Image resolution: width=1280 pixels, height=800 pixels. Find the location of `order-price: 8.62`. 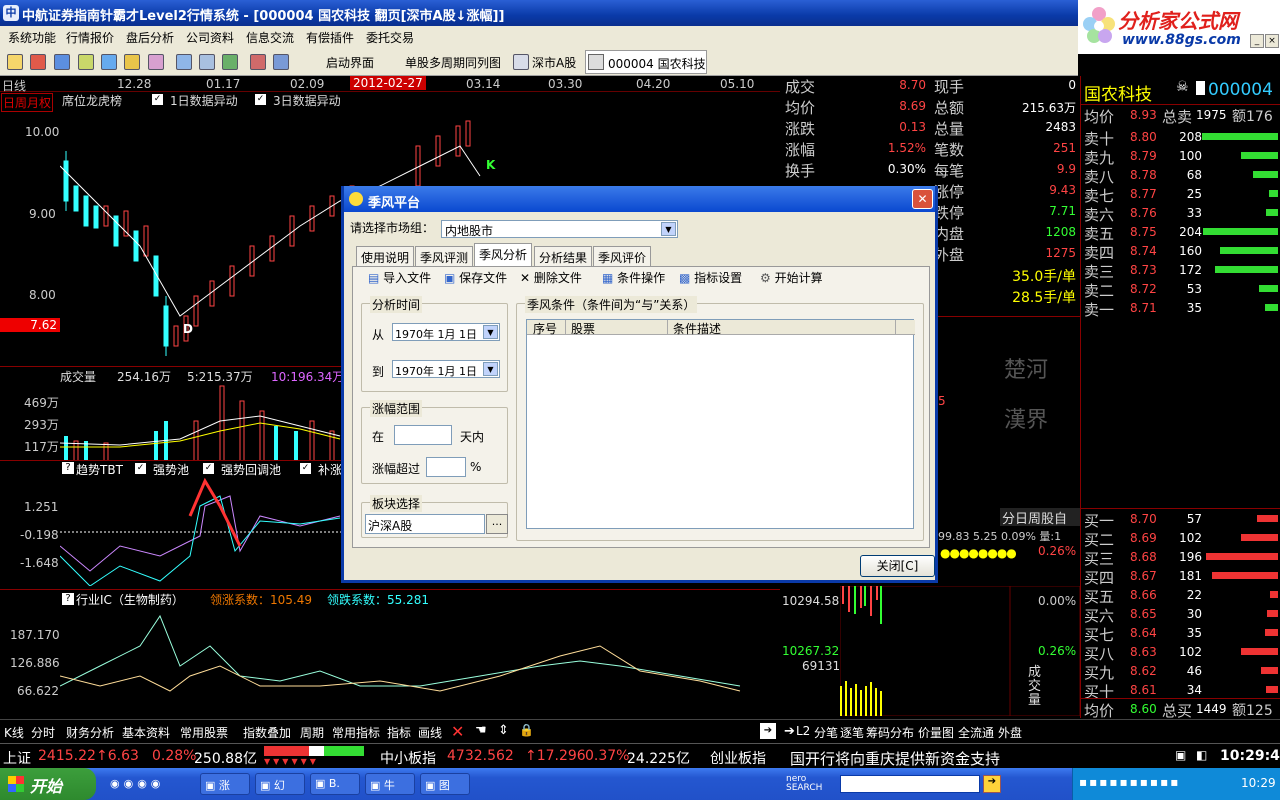

order-price: 8.62 is located at coordinates (1143, 671).